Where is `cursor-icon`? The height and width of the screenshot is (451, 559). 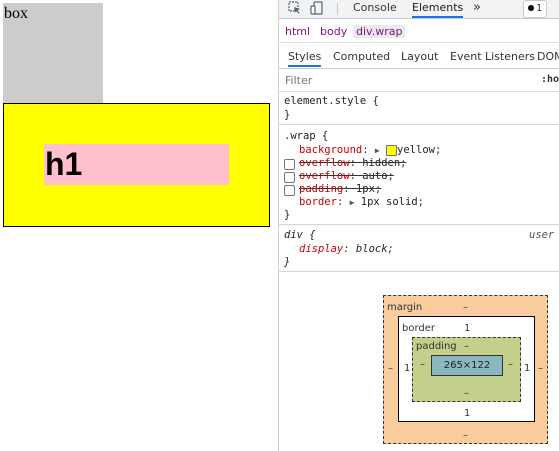 cursor-icon is located at coordinates (295, 9).